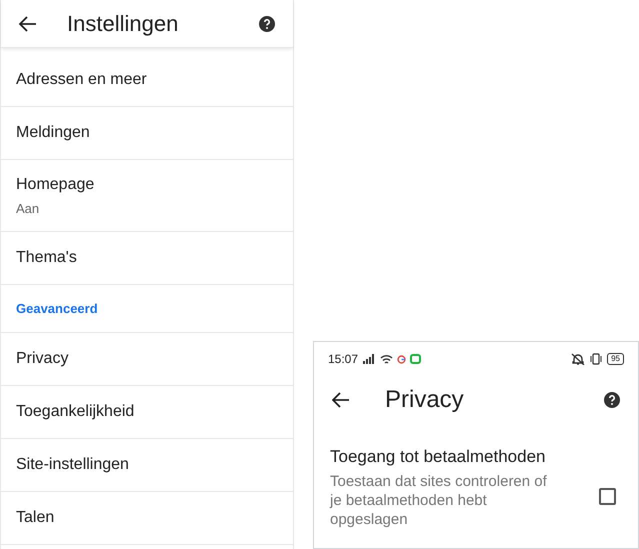  Describe the element at coordinates (401, 359) in the screenshot. I see `g-icon` at that location.